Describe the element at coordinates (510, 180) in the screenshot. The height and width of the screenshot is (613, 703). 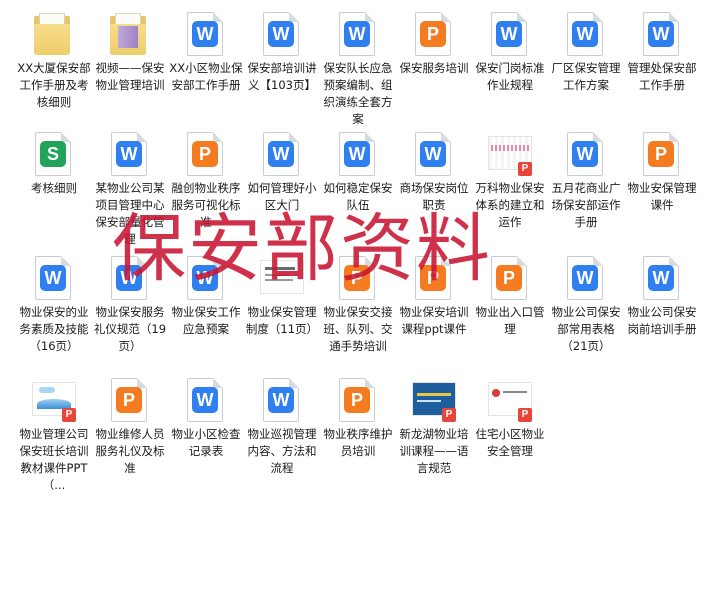
I see `file-item: P 万科物业保安体系的建立和运作` at that location.